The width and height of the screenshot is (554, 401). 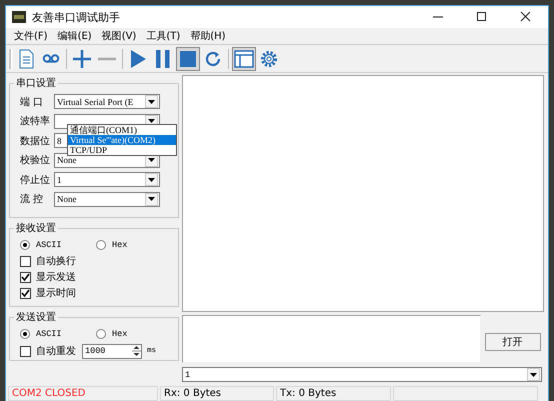 What do you see at coordinates (96, 261) in the screenshot?
I see `checkbox: 自动换行` at bounding box center [96, 261].